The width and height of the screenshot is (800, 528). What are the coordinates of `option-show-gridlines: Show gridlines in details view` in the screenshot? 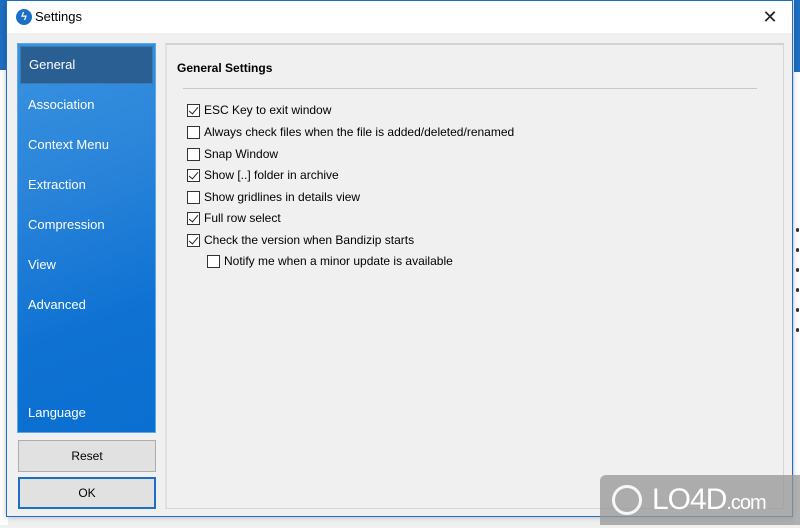 It's located at (273, 197).